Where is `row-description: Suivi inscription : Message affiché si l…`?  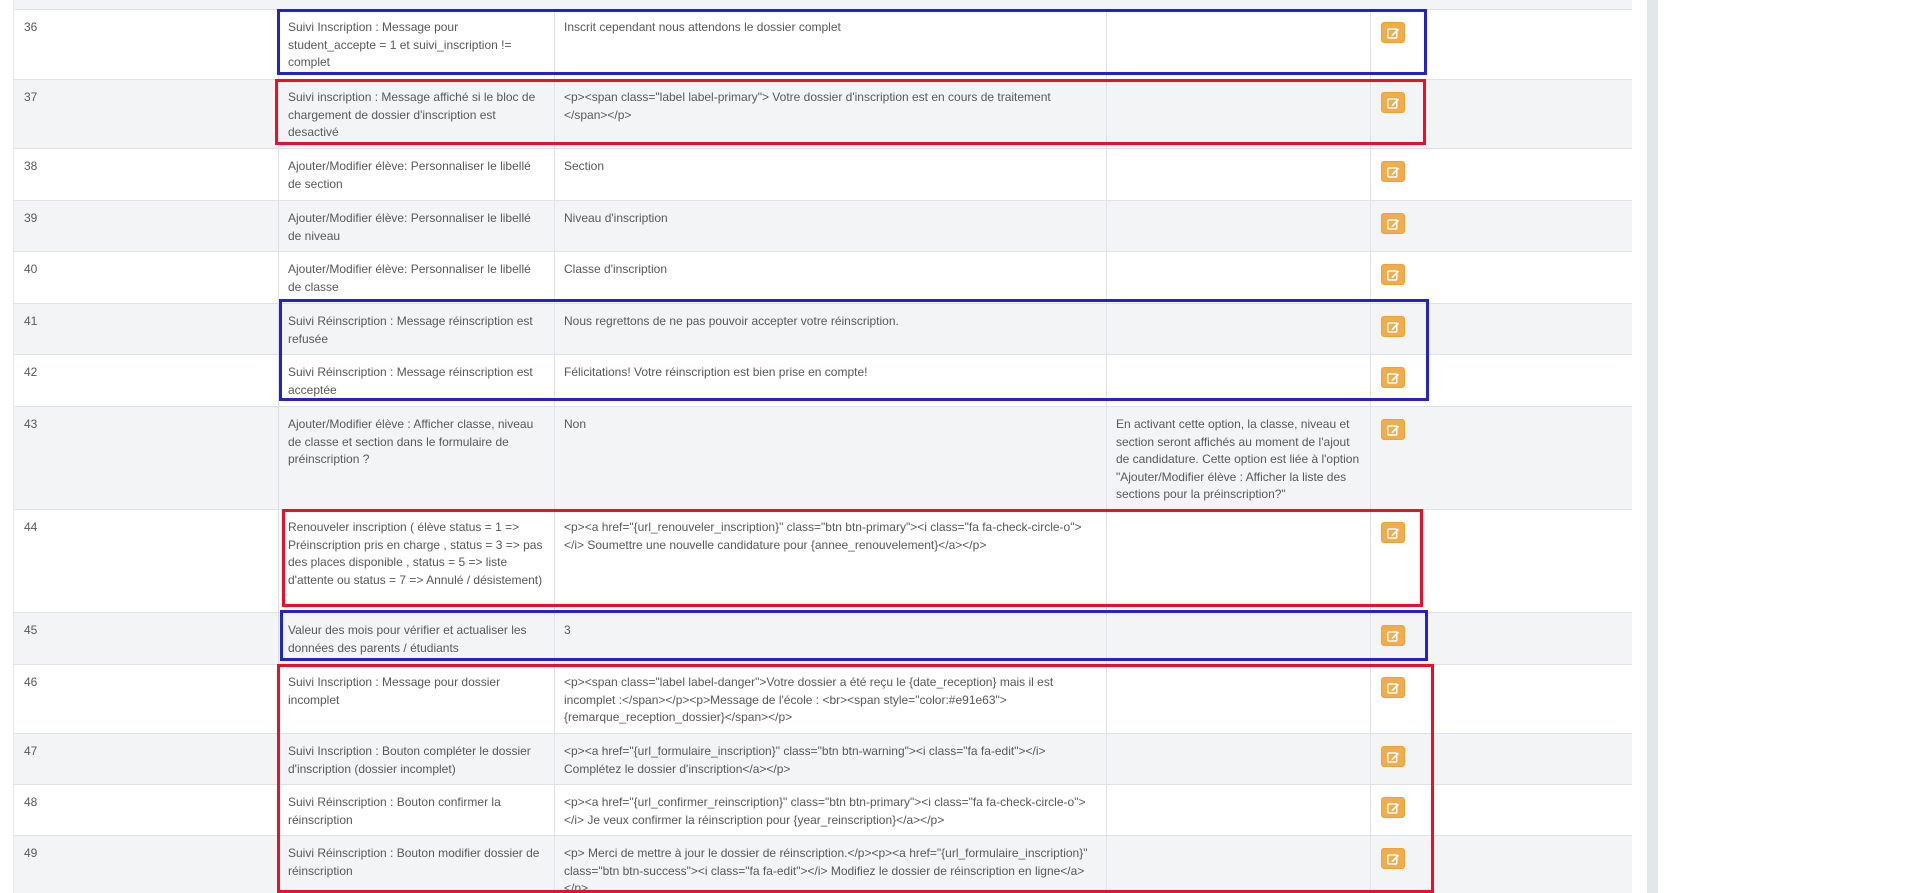
row-description: Suivi inscription : Message affiché si l… is located at coordinates (416, 114).